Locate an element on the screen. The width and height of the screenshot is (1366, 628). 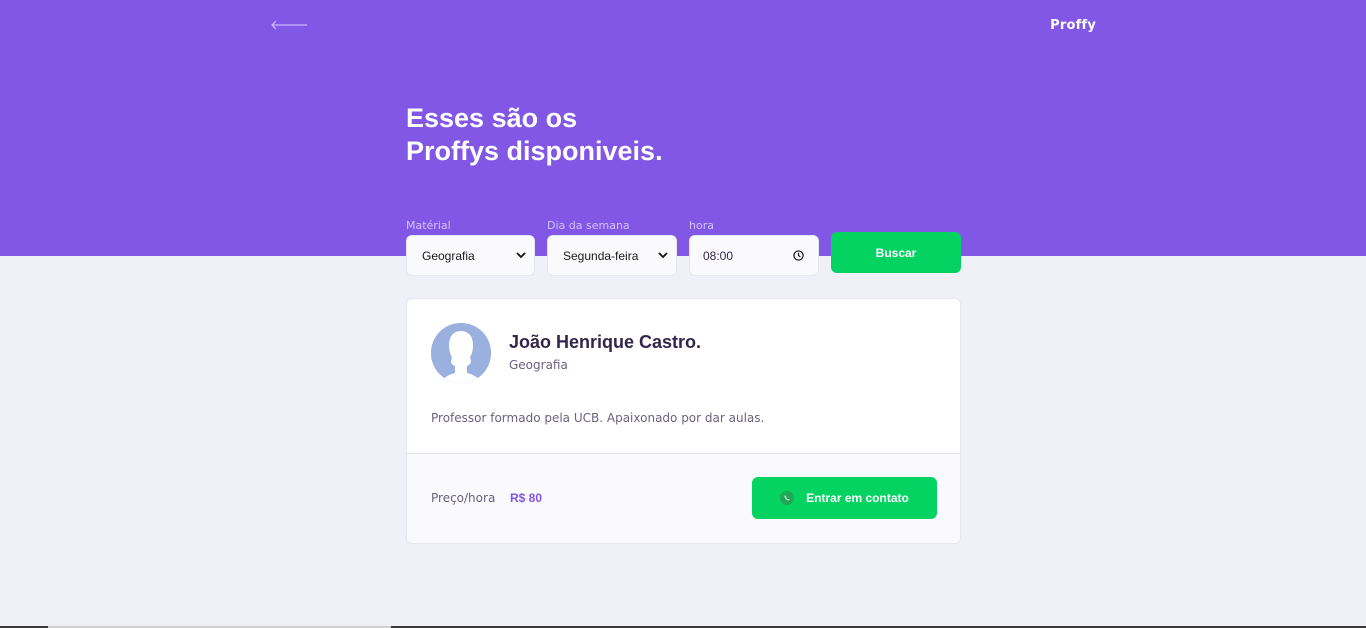
brand-logo: Proffy is located at coordinates (1073, 25).